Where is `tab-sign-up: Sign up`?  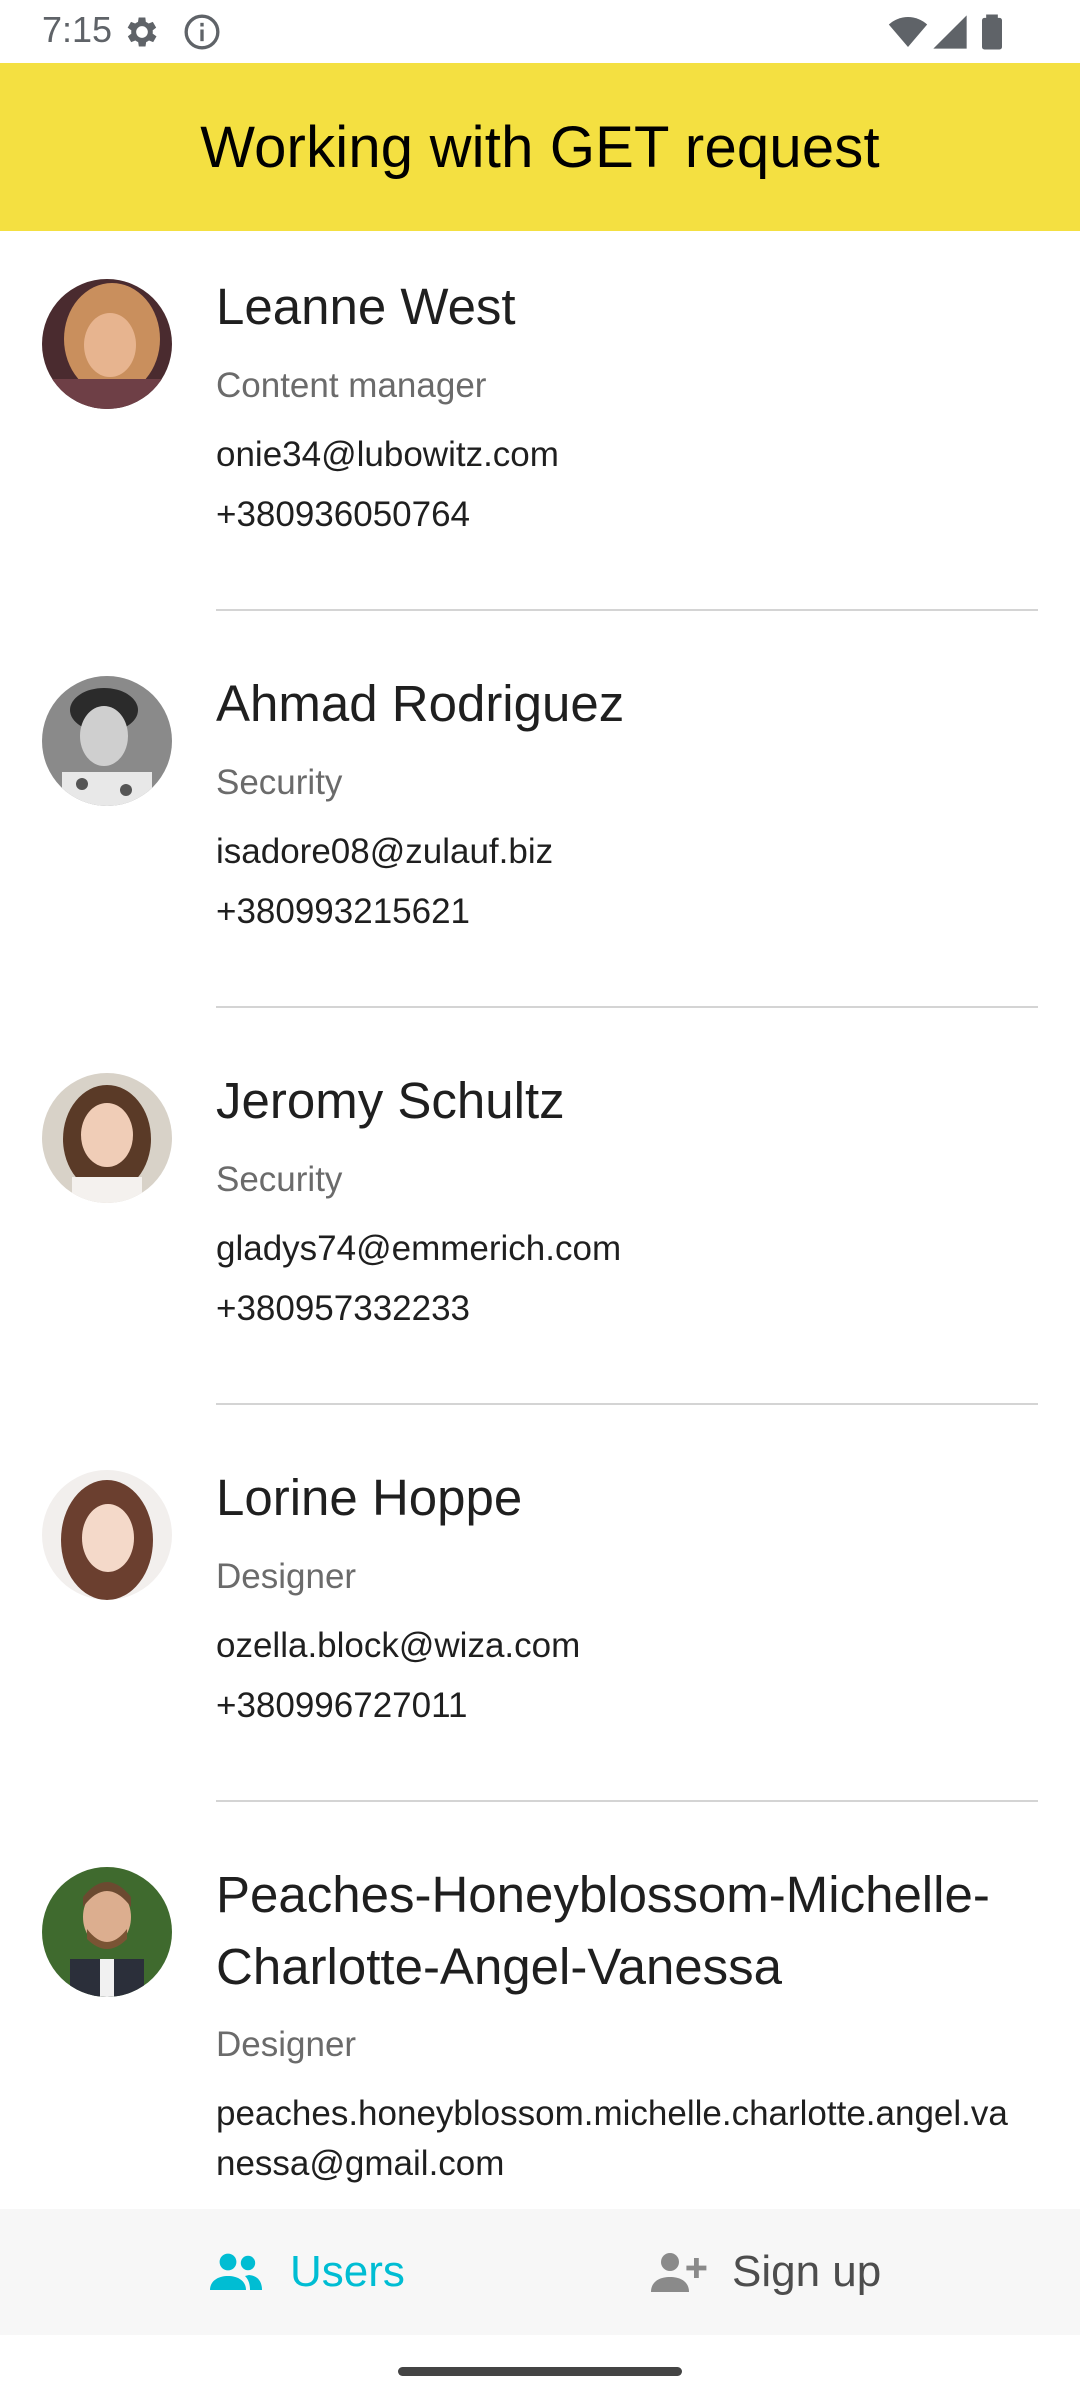
tab-sign-up: Sign up is located at coordinates (764, 2272).